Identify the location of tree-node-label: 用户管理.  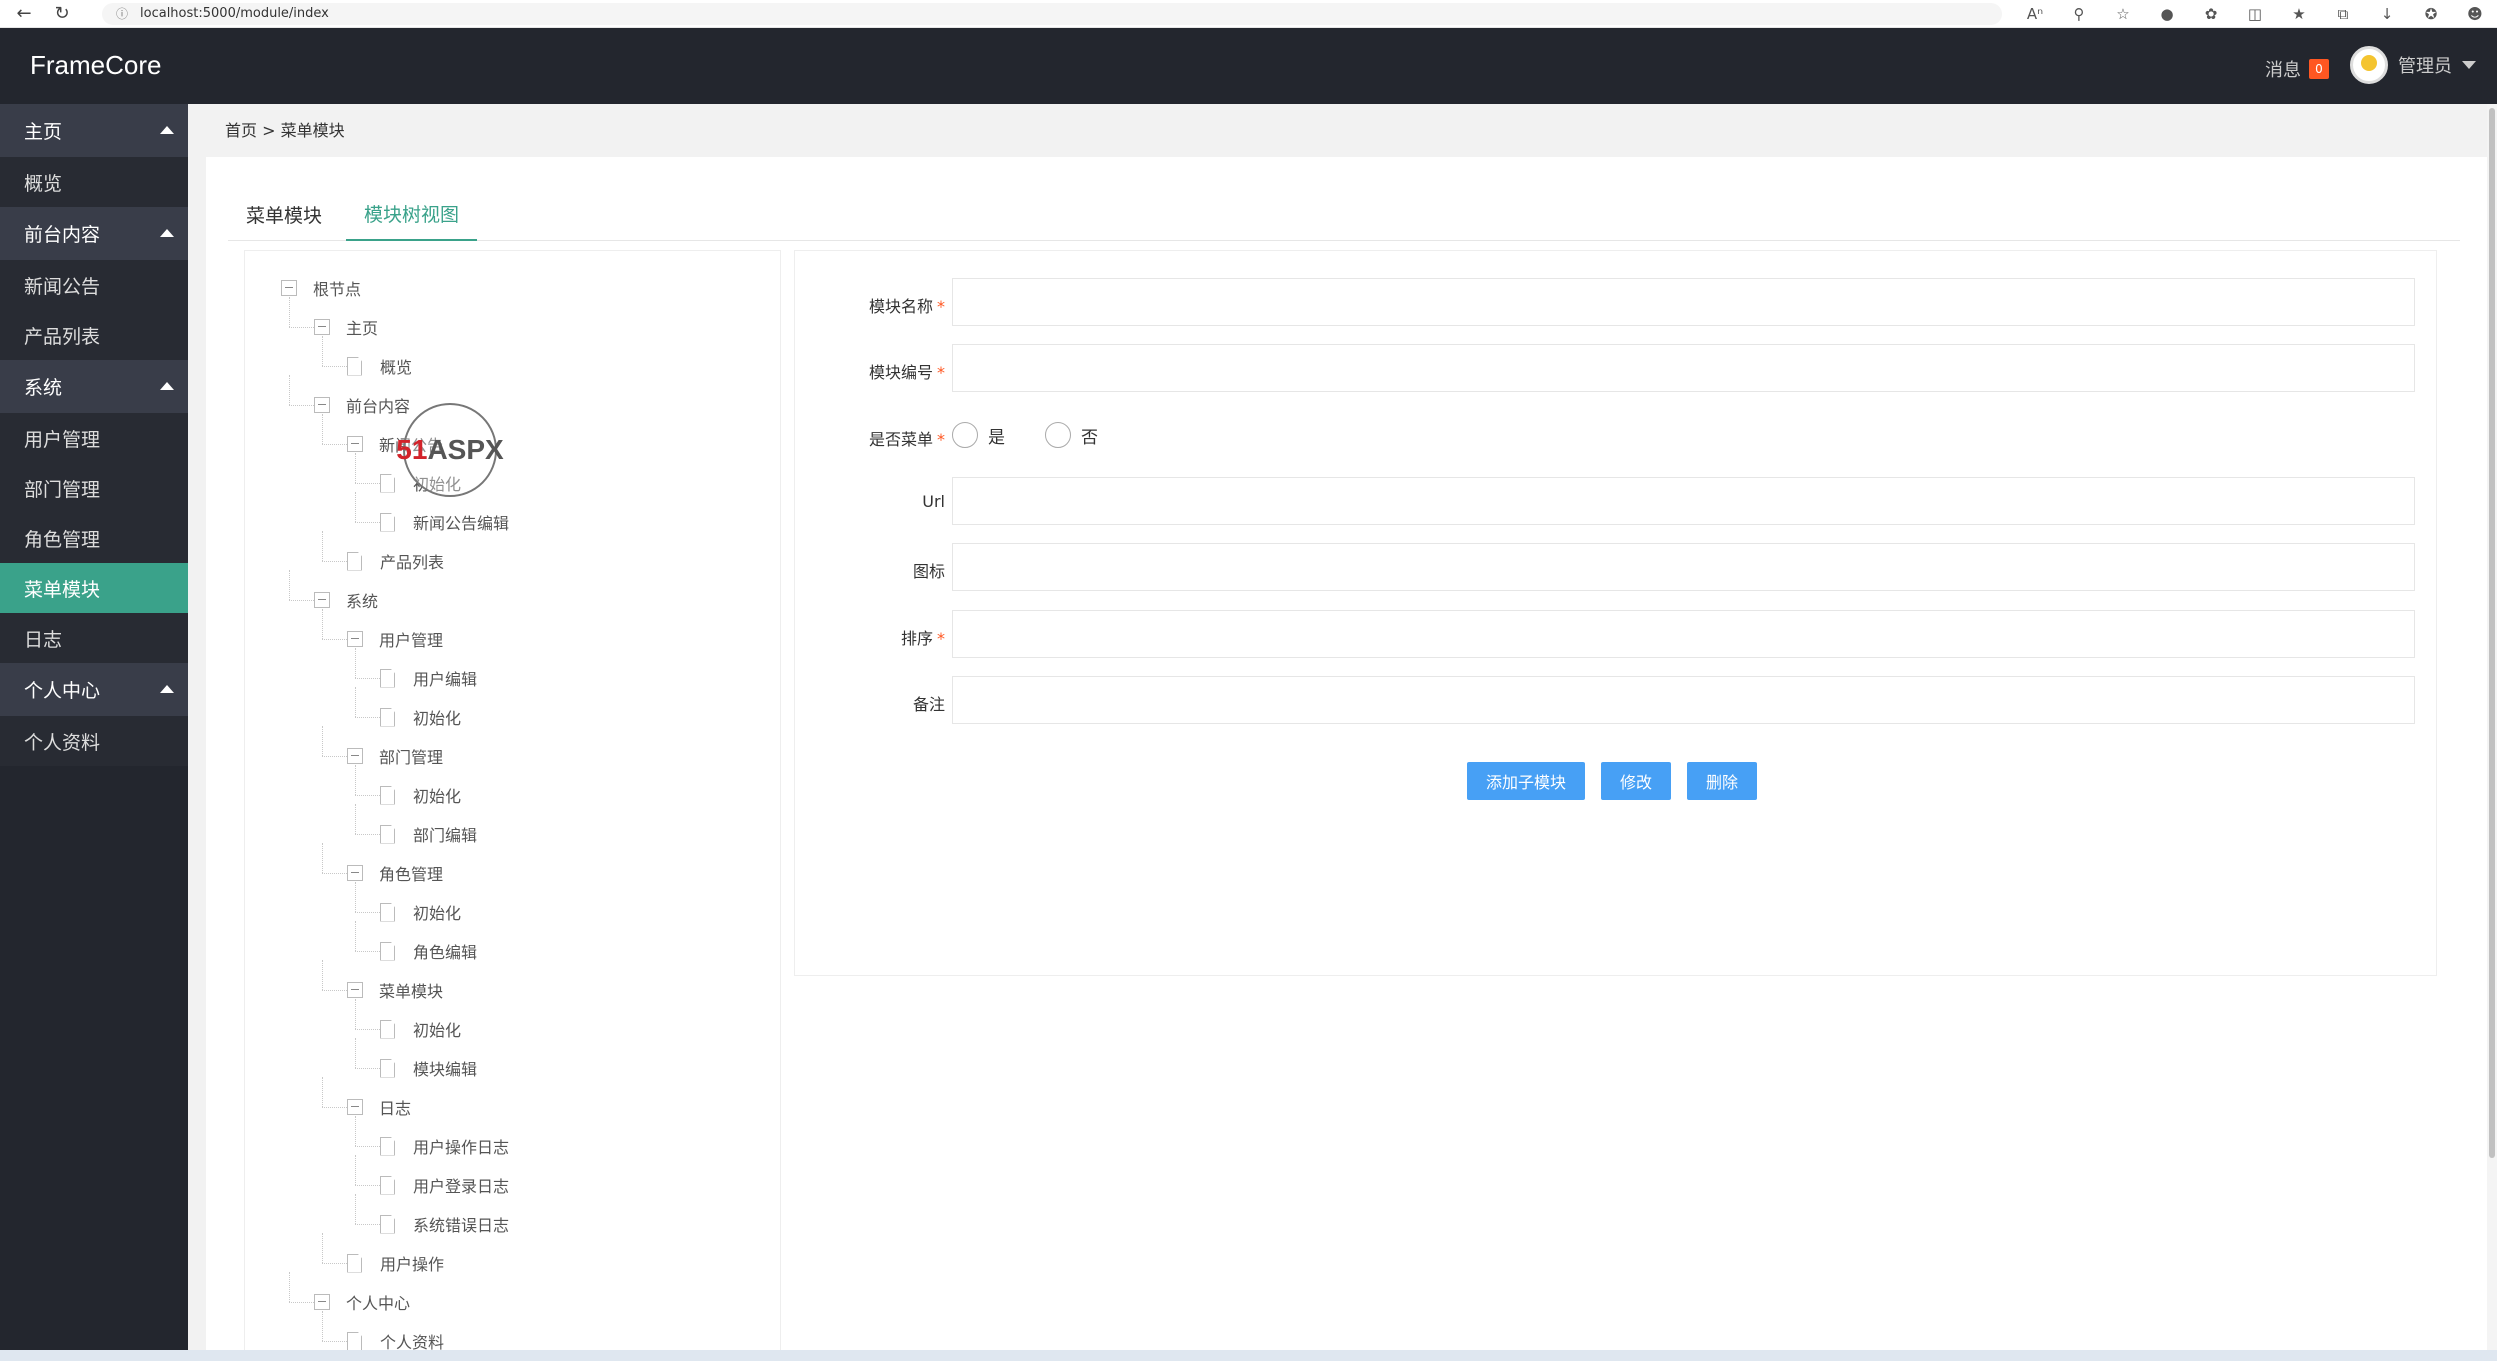
(411, 639).